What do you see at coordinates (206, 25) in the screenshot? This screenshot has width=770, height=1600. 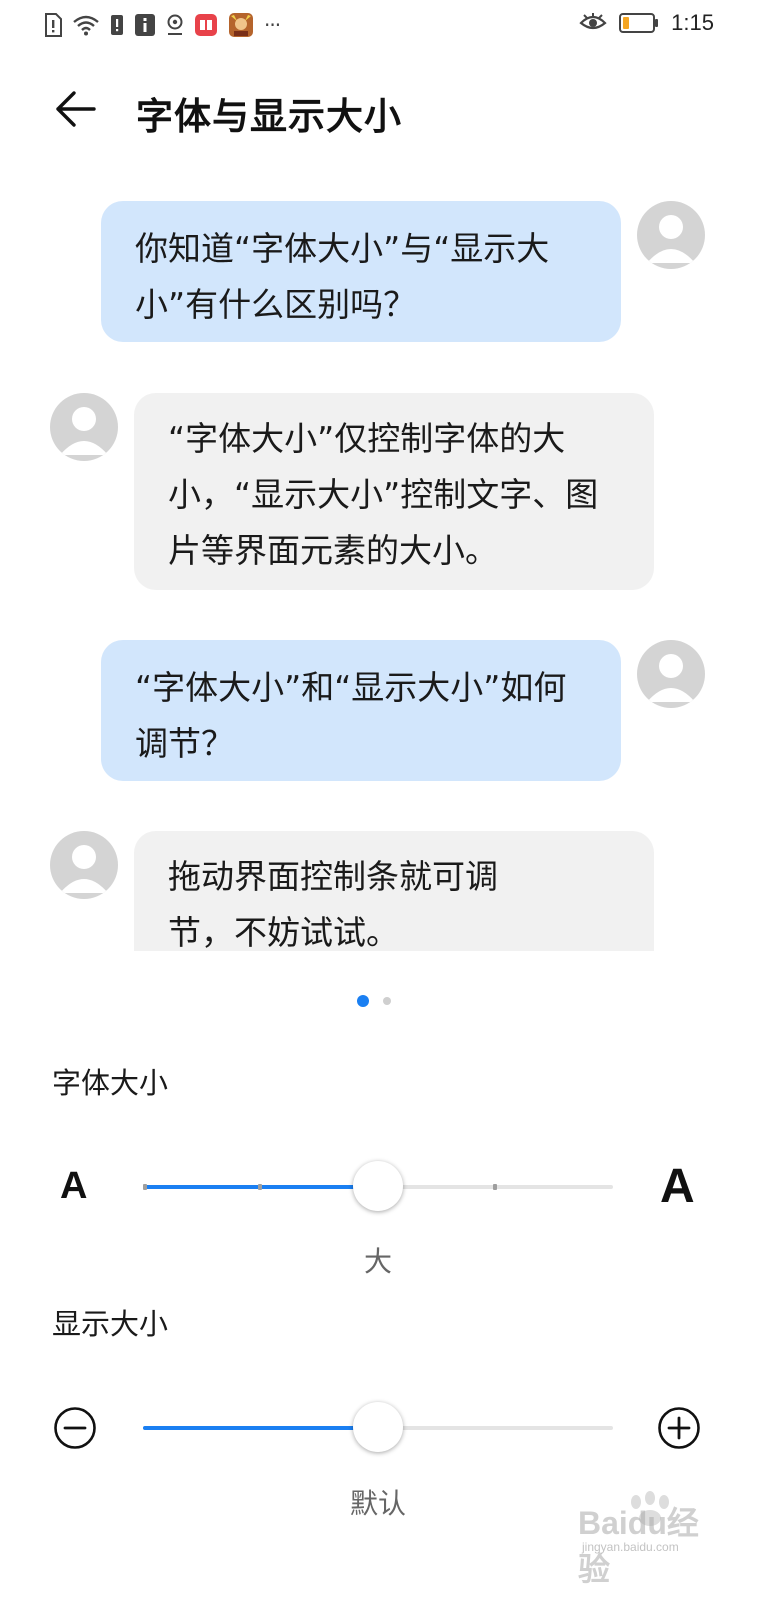 I see `reader-app-icon` at bounding box center [206, 25].